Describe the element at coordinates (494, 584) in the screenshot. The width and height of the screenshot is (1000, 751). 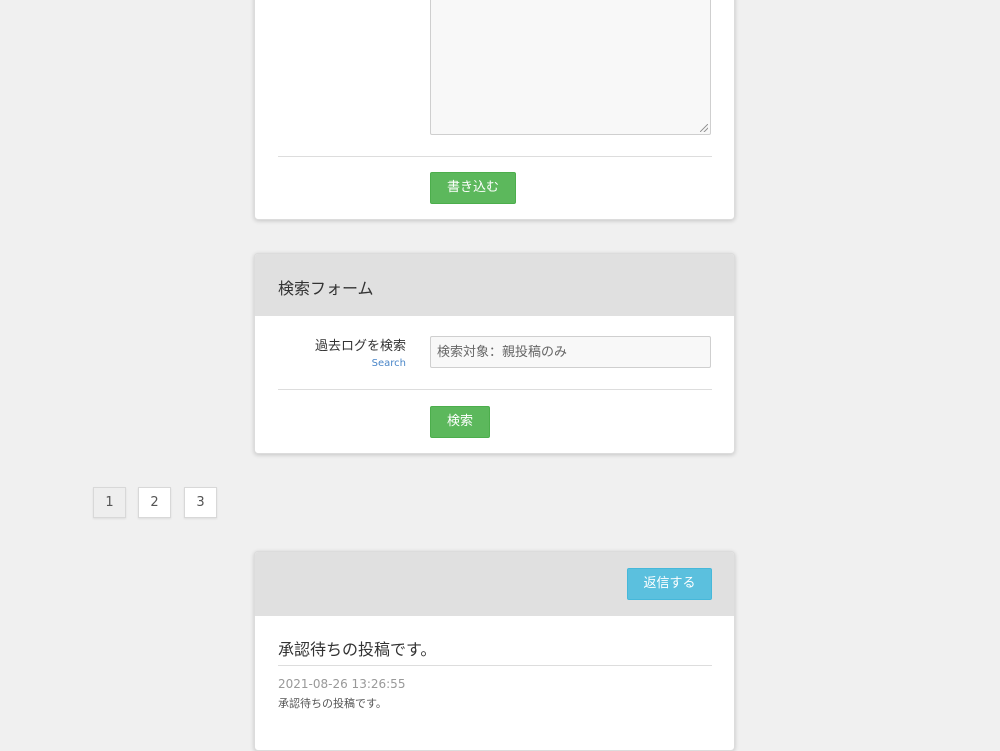
I see `thread-panel-heading: 返信する` at that location.